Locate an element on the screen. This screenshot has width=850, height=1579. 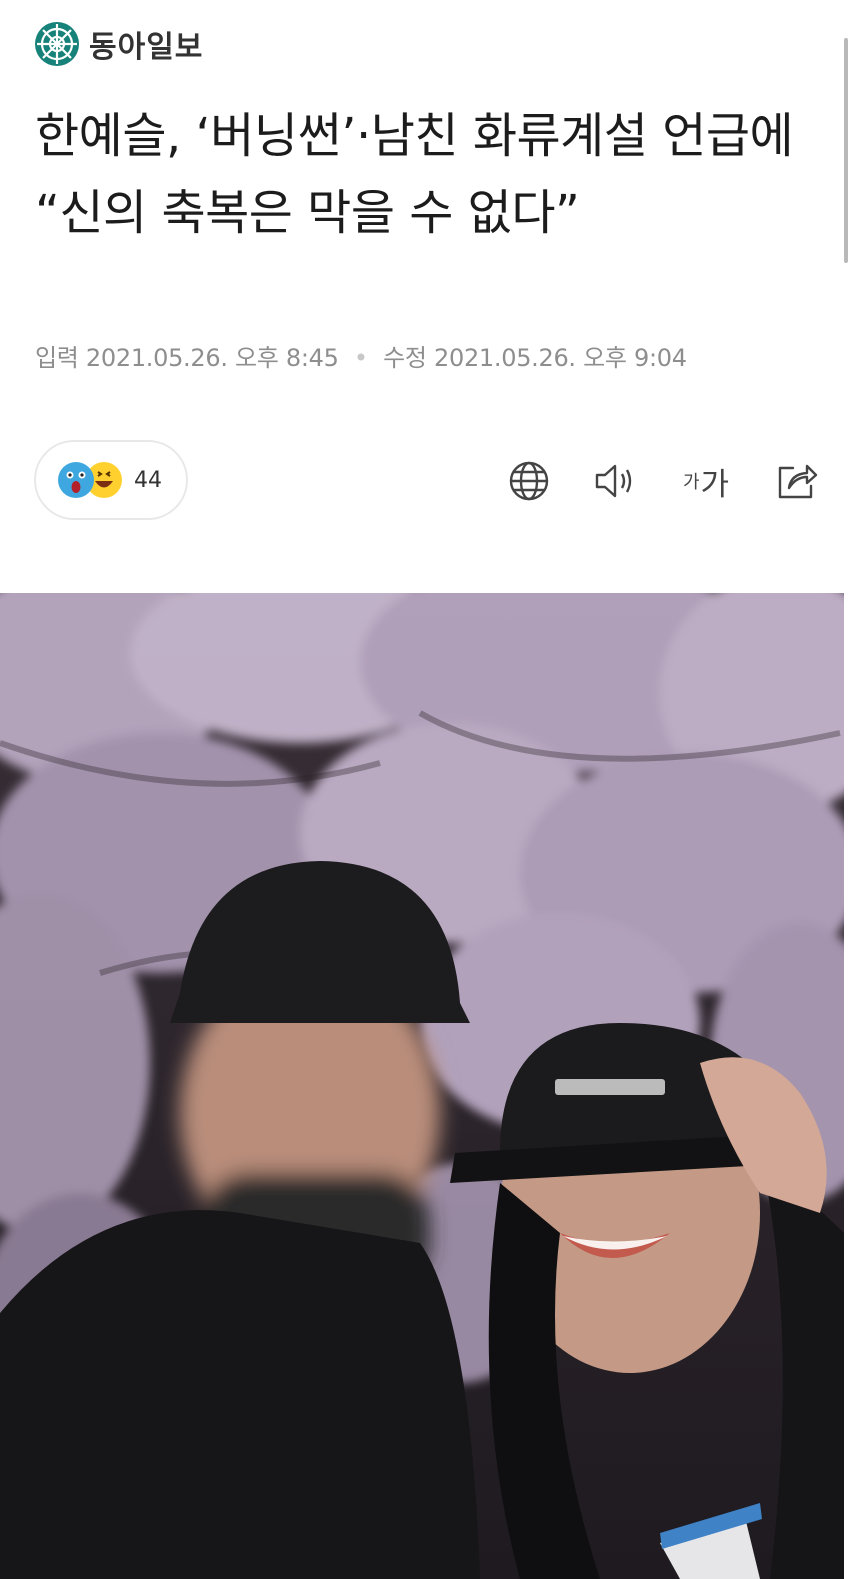
article-toolbar: 가가 is located at coordinates (663, 481).